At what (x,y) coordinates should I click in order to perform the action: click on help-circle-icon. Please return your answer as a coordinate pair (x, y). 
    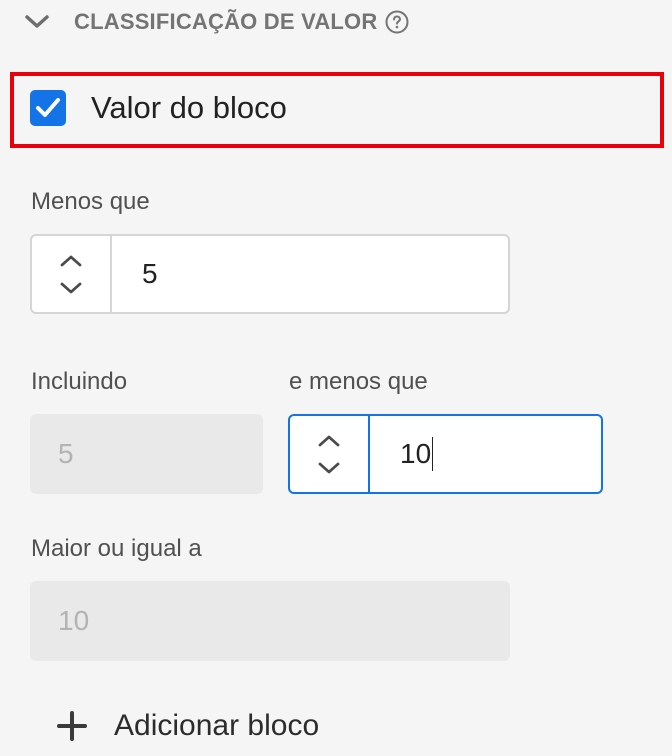
    Looking at the image, I should click on (397, 22).